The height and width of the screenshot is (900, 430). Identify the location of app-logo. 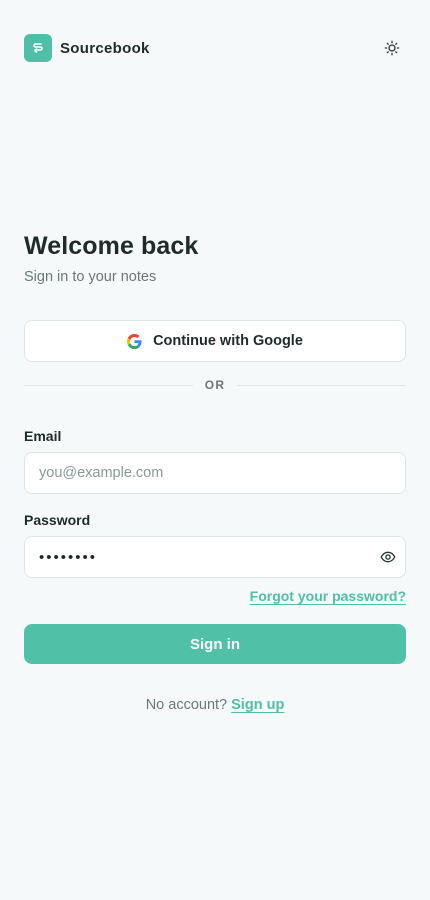
(38, 48).